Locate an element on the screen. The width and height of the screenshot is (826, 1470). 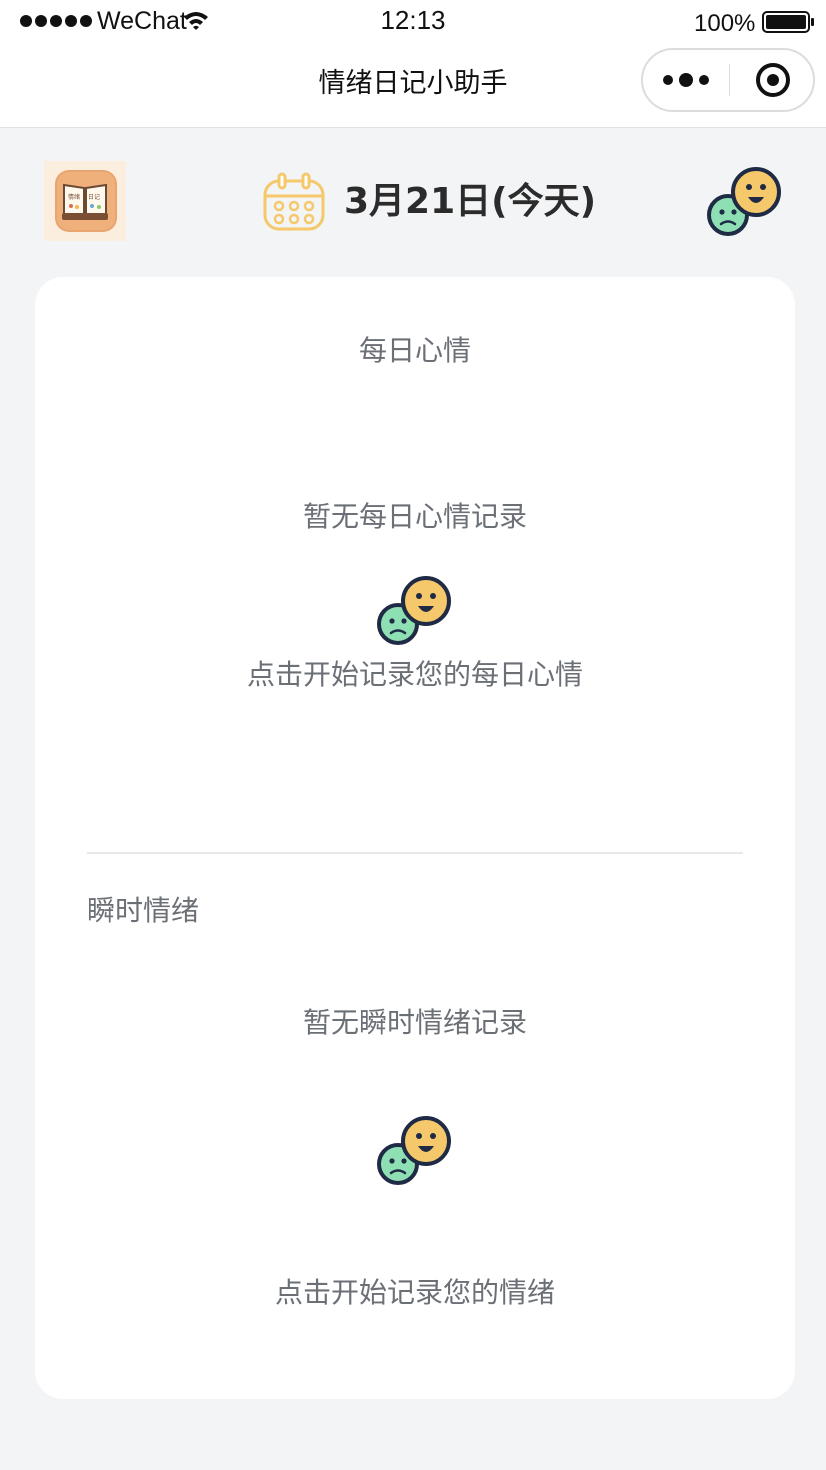
date-display: 3月21日(今天) is located at coordinates (429, 202).